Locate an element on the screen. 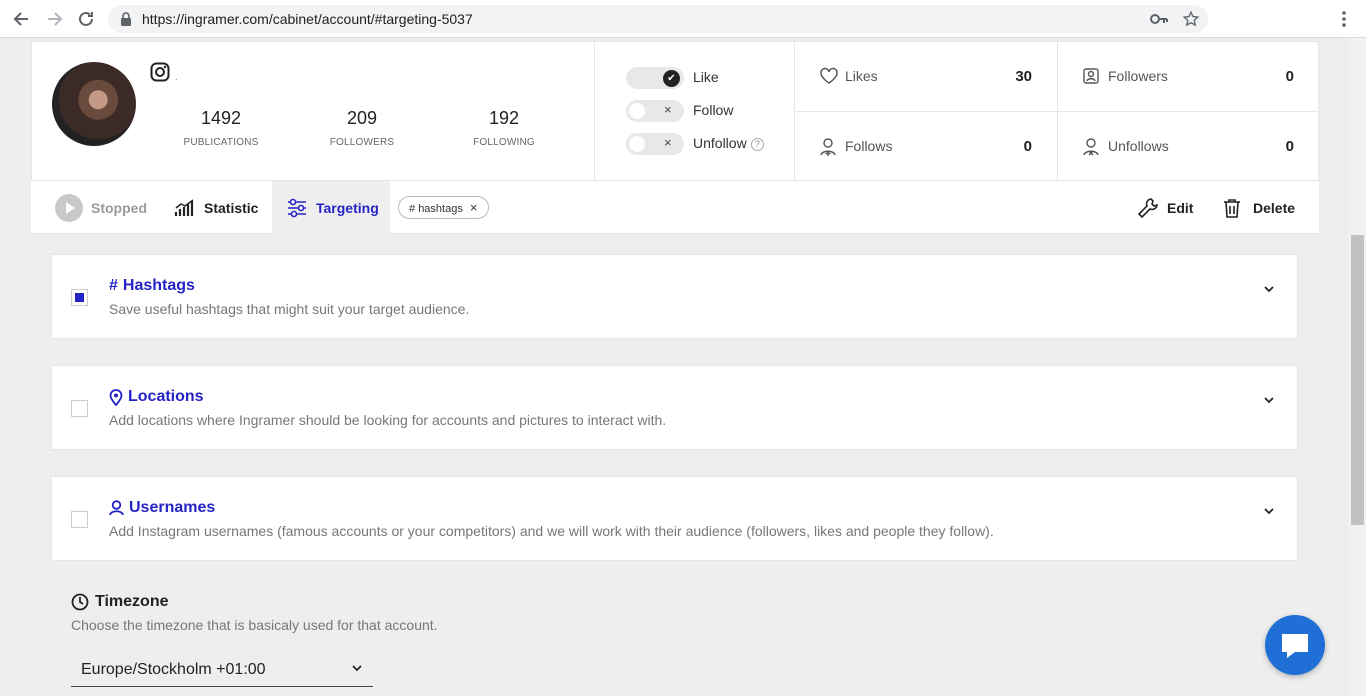 The image size is (1366, 696). tab-stopped: Stopped is located at coordinates (101, 207).